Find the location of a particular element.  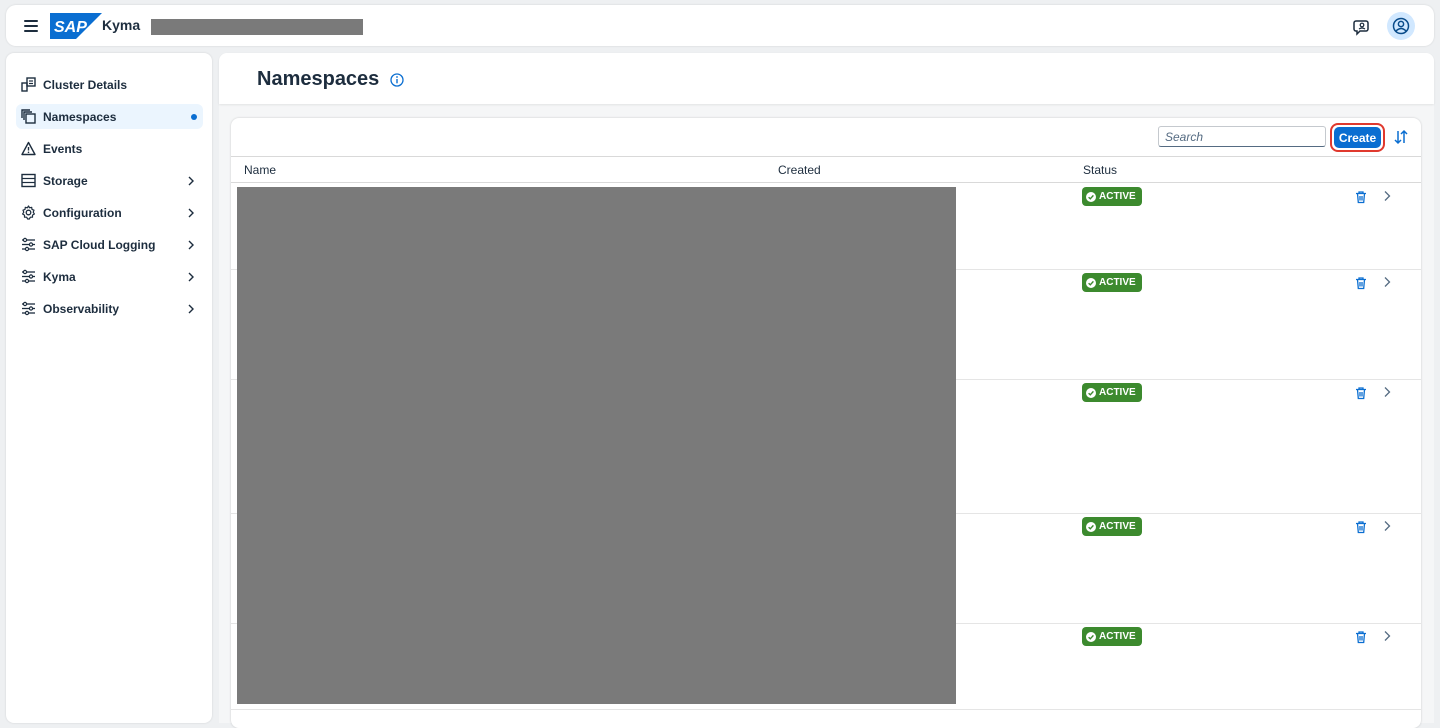

sidebar-item-configuration: Configuration is located at coordinates (109, 212).